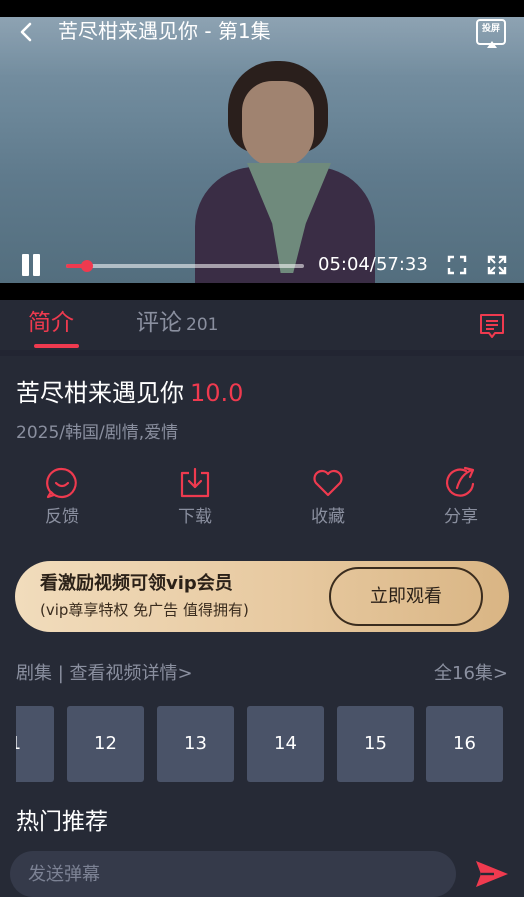 The image size is (524, 897). Describe the element at coordinates (62, 822) in the screenshot. I see `recommend-title: 热门推荐` at that location.